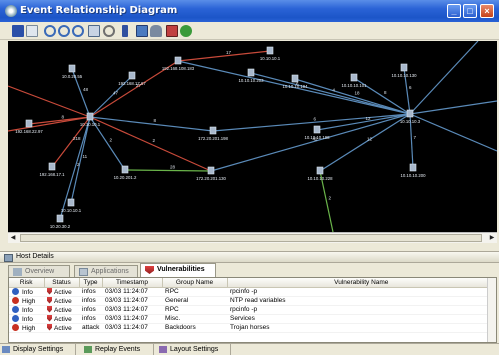 The width and height of the screenshot is (499, 355). Describe the element at coordinates (470, 11) in the screenshot. I see `maximize-button: □` at that location.